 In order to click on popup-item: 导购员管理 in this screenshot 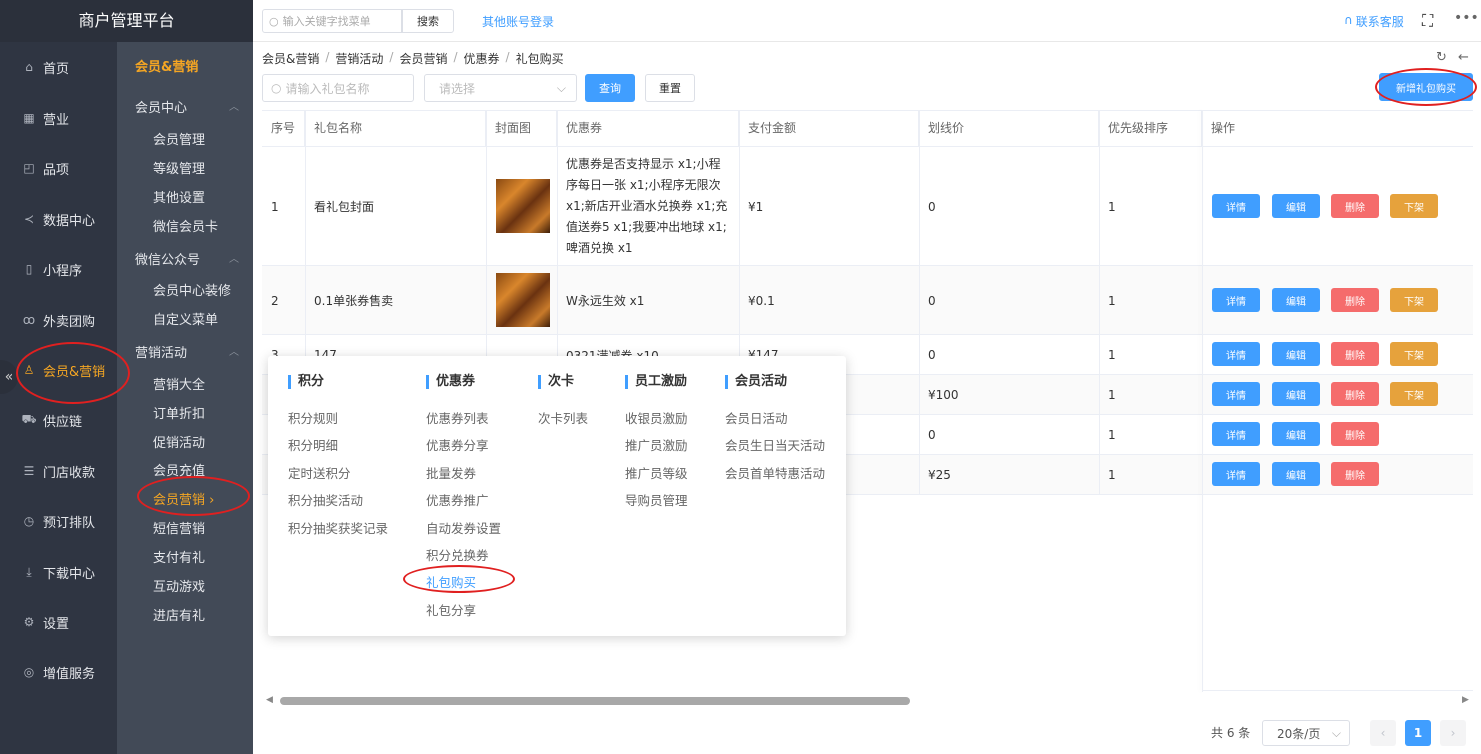, I will do `click(656, 499)`.